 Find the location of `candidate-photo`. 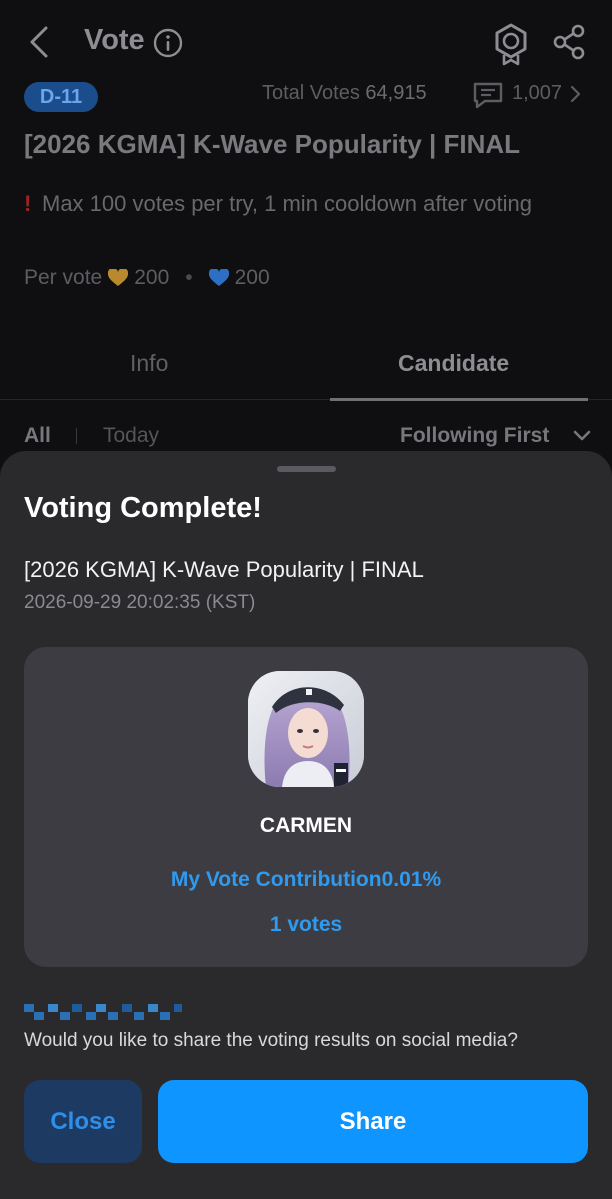

candidate-photo is located at coordinates (306, 729).